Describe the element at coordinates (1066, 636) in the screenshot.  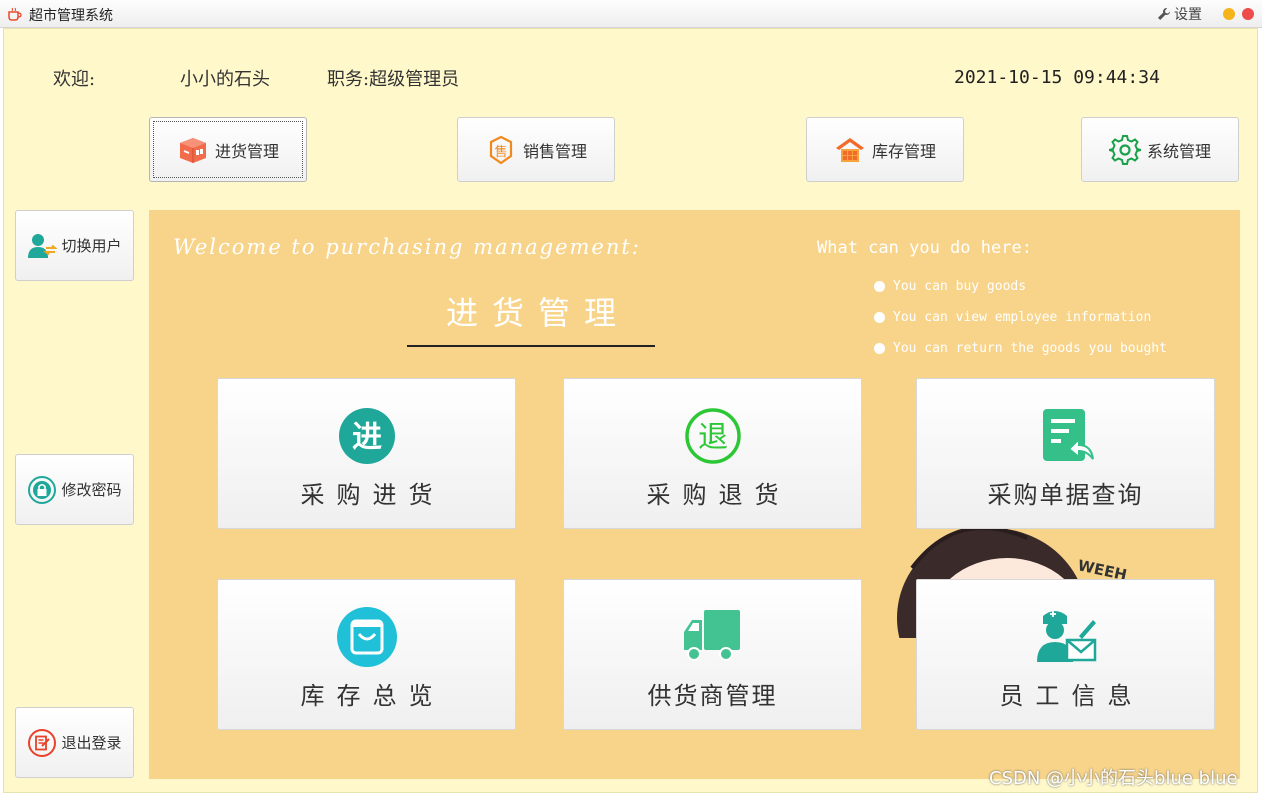
I see `employee-icon` at that location.